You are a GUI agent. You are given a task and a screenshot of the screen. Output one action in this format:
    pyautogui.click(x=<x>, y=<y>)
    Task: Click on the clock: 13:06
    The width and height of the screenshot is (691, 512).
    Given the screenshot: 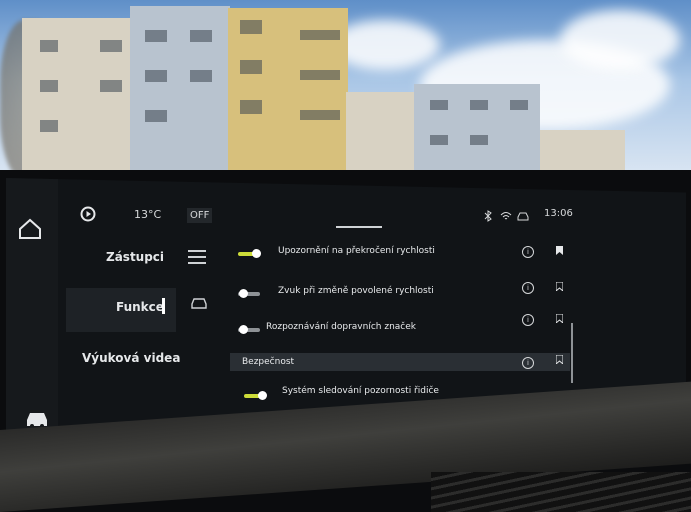 What is the action you would take?
    pyautogui.click(x=558, y=213)
    